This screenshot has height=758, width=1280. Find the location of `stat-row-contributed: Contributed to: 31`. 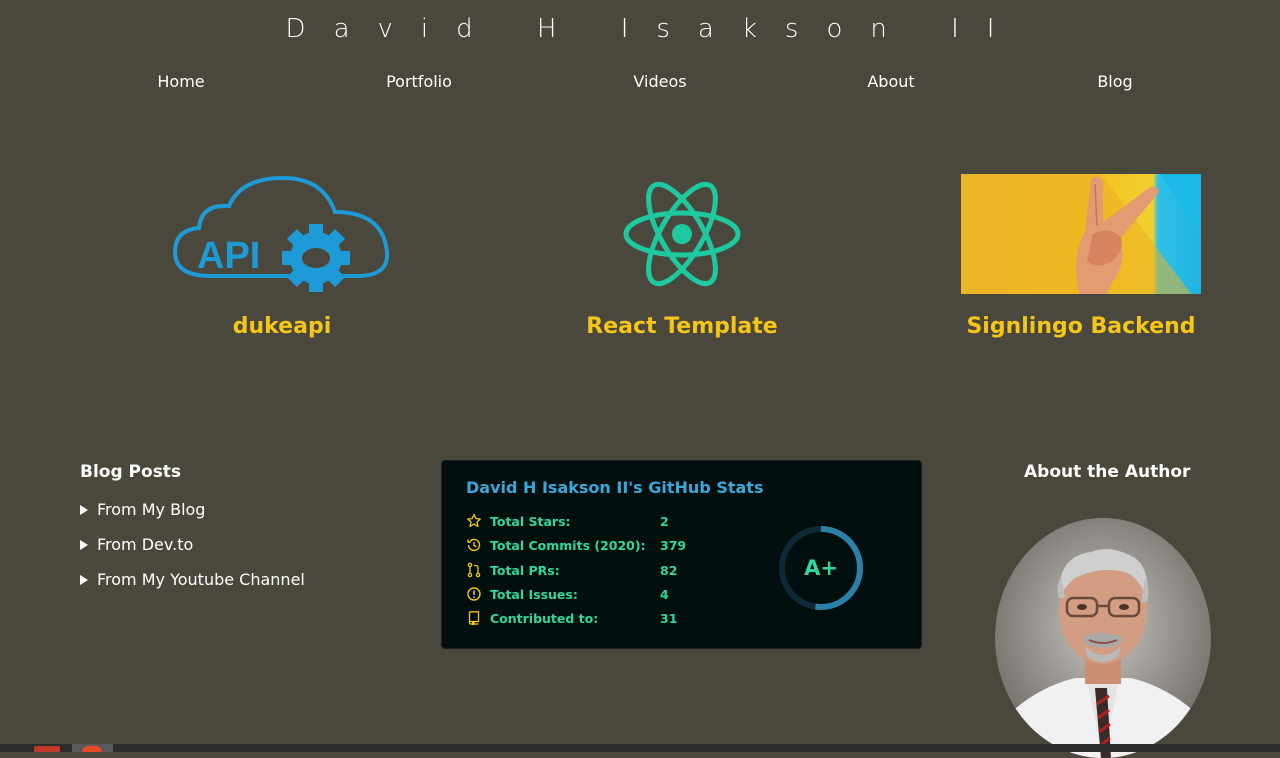

stat-row-contributed: Contributed to: 31 is located at coordinates (571, 618).